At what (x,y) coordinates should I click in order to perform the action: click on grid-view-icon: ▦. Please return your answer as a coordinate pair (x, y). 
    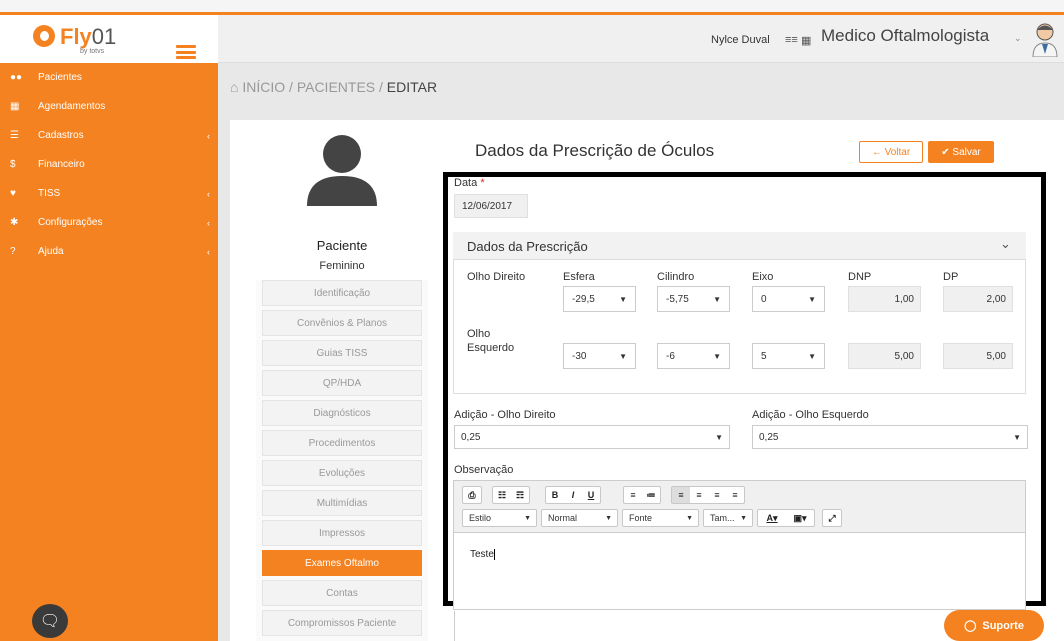
    Looking at the image, I should click on (806, 40).